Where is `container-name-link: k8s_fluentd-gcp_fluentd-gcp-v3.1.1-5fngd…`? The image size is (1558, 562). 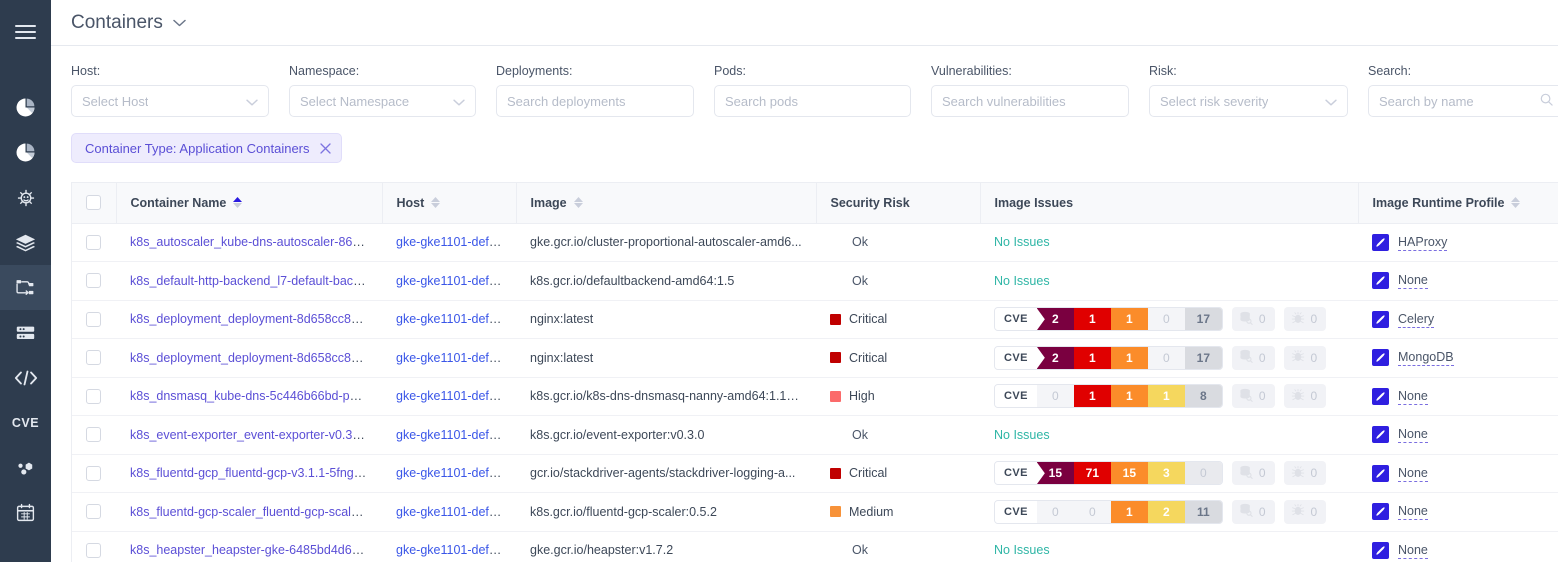 container-name-link: k8s_fluentd-gcp_fluentd-gcp-v3.1.1-5fngd… is located at coordinates (256, 473).